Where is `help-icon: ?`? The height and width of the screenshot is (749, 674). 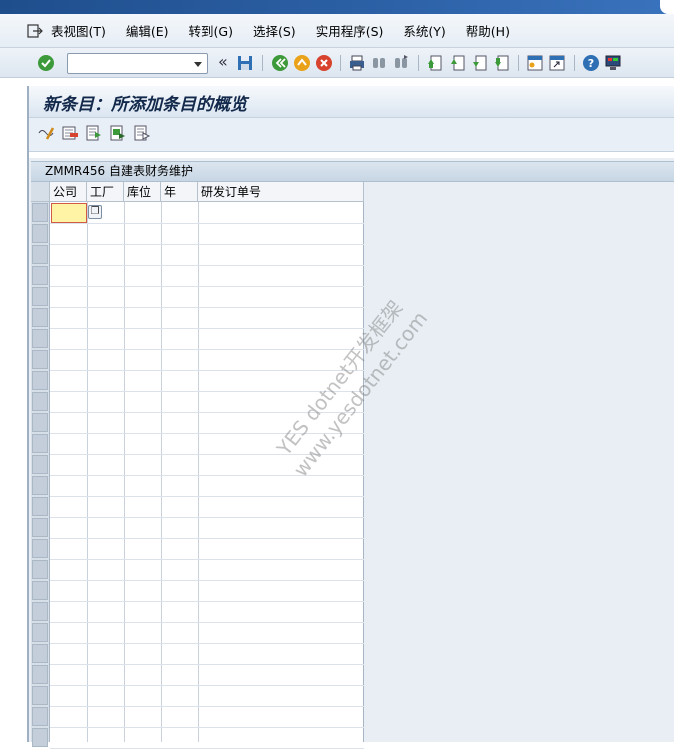
help-icon: ? is located at coordinates (591, 63).